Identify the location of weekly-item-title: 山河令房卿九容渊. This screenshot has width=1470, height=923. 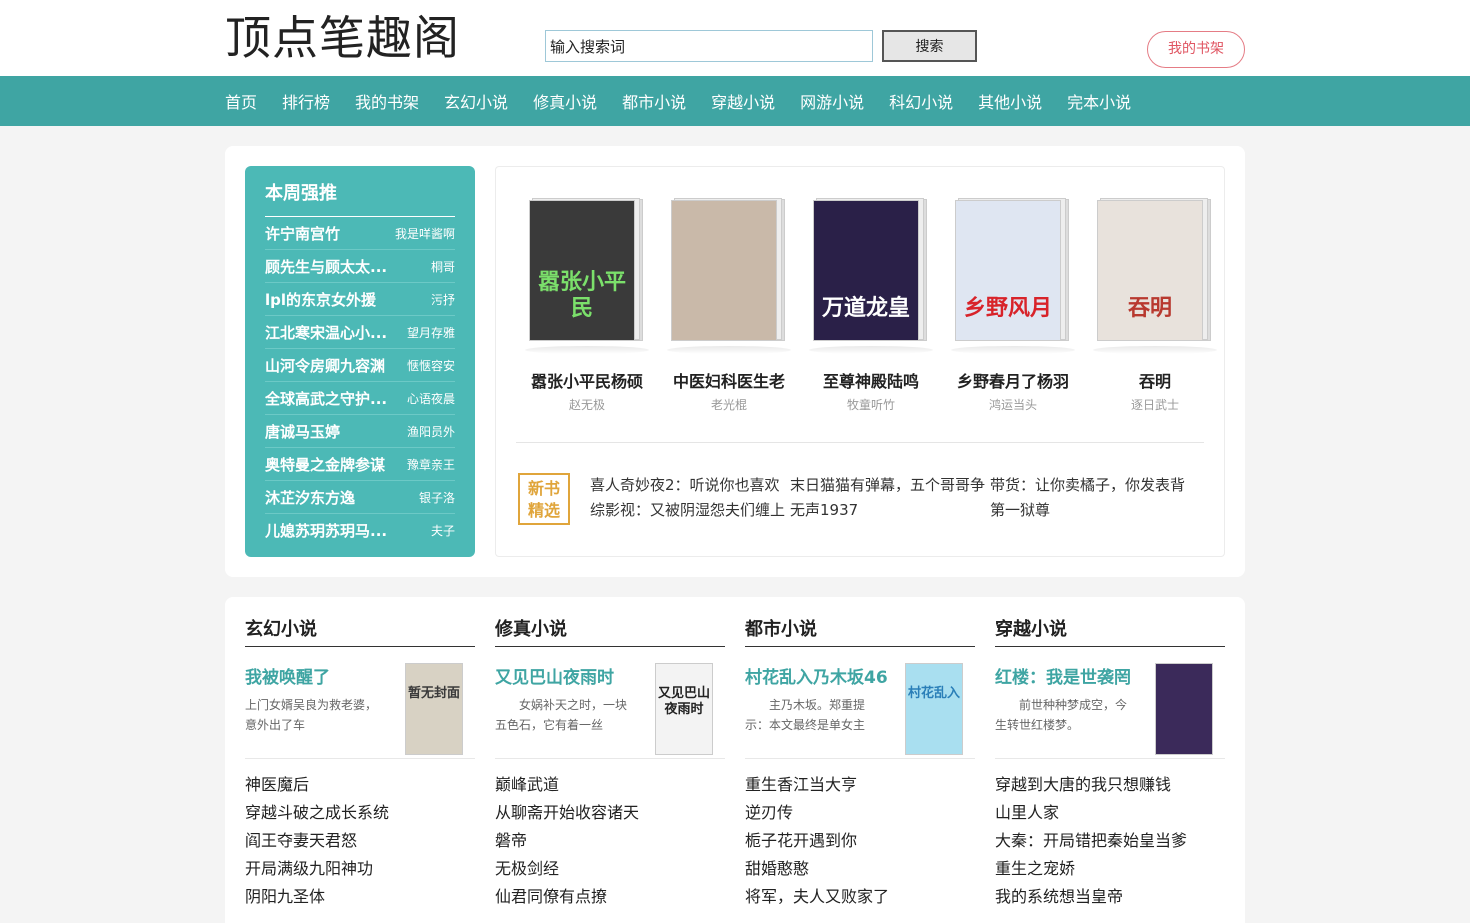
(325, 365).